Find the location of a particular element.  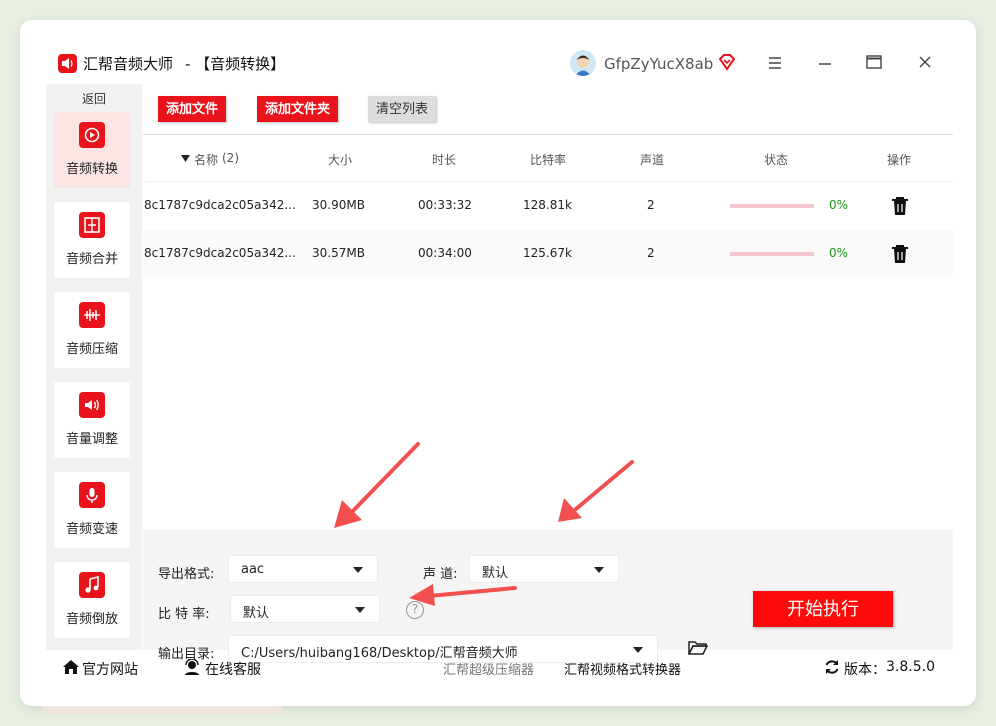

column-header-action: 操作 is located at coordinates (899, 160).